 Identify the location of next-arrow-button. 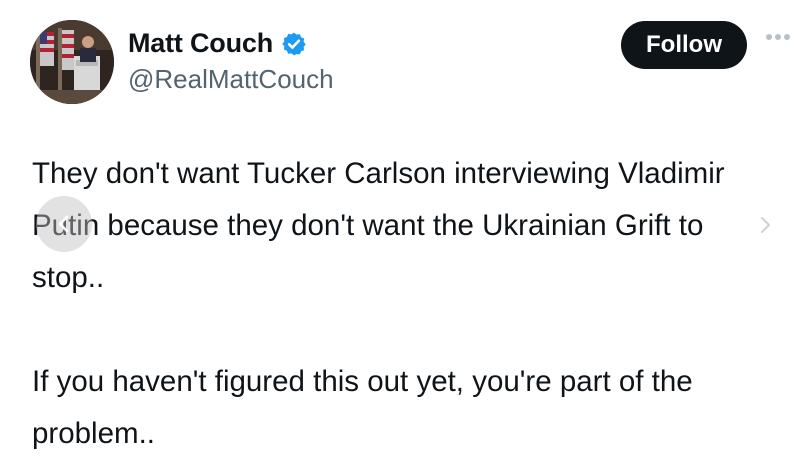
(765, 225).